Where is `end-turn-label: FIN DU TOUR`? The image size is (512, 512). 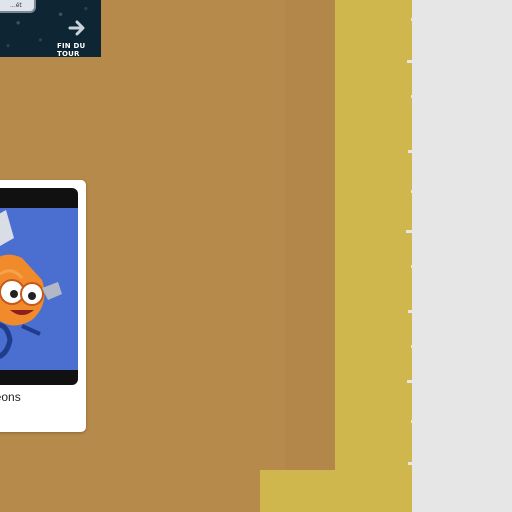
end-turn-label: FIN DU TOUR is located at coordinates (79, 49).